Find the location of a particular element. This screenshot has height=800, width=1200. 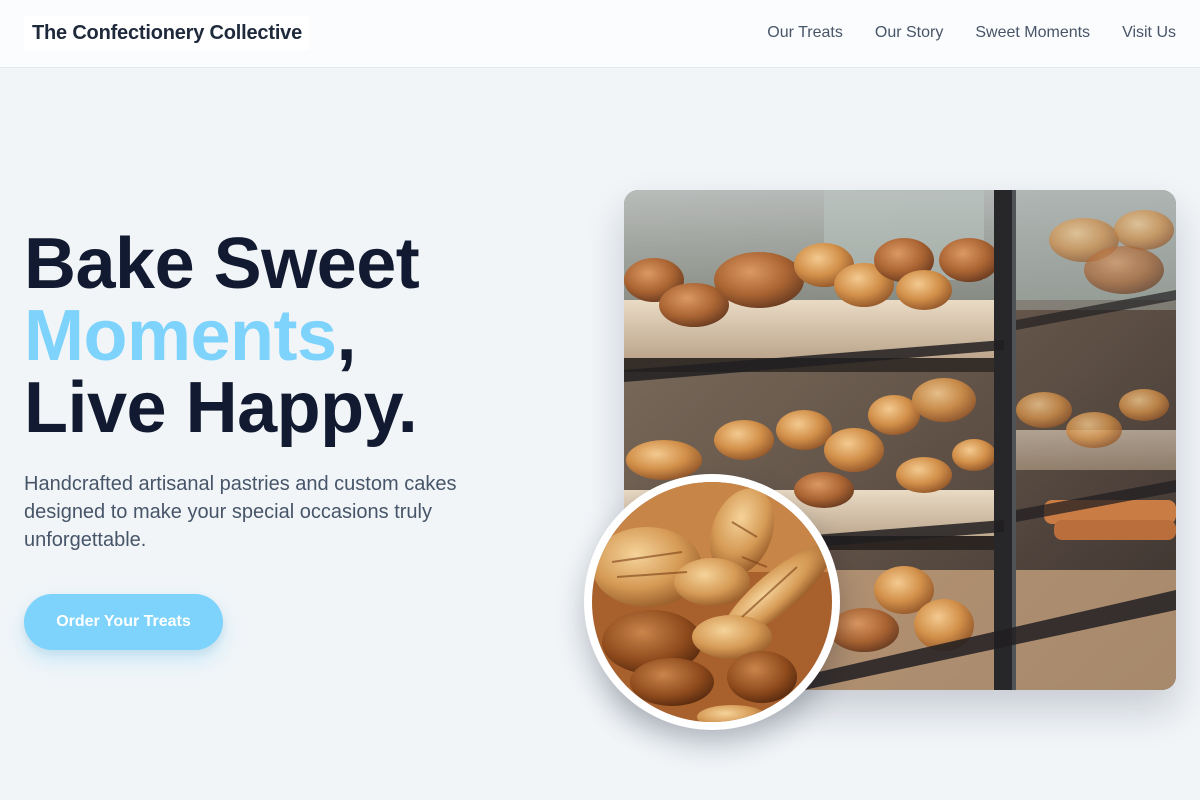

artisan-breads-illustration is located at coordinates (712, 602).